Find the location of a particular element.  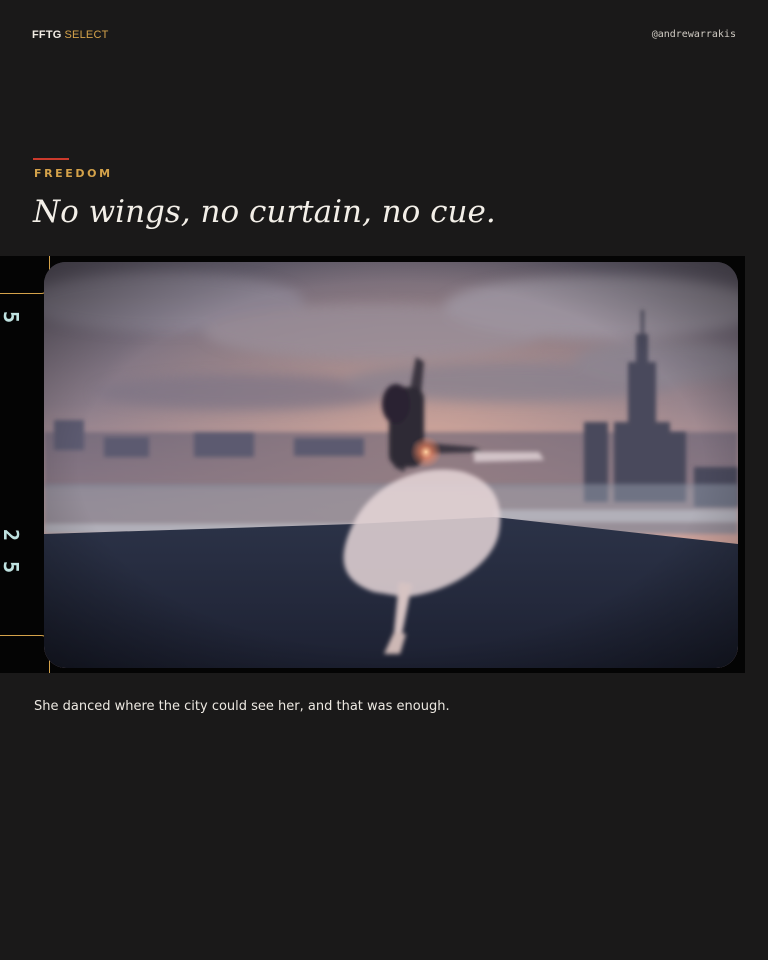

film-frame-number: 2 is located at coordinates (11, 535).